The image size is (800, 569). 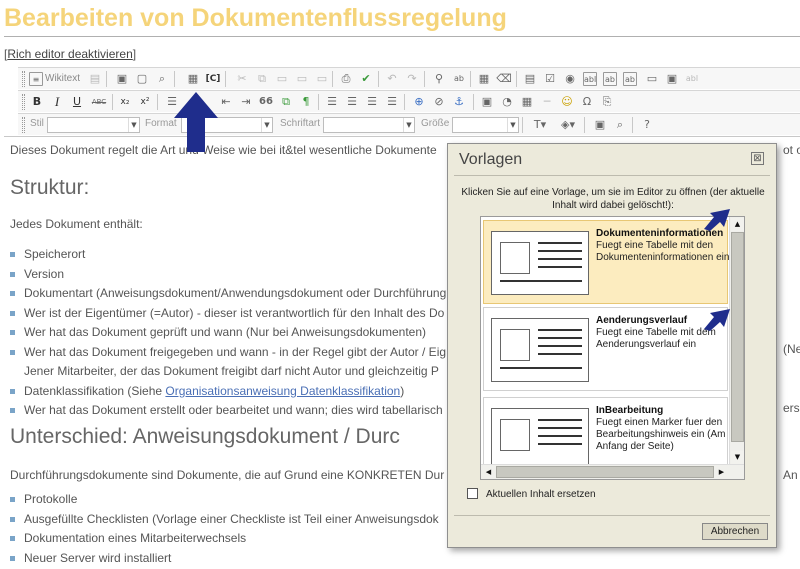 I want to click on templates-small-icon: ▤, so click(x=95, y=79).